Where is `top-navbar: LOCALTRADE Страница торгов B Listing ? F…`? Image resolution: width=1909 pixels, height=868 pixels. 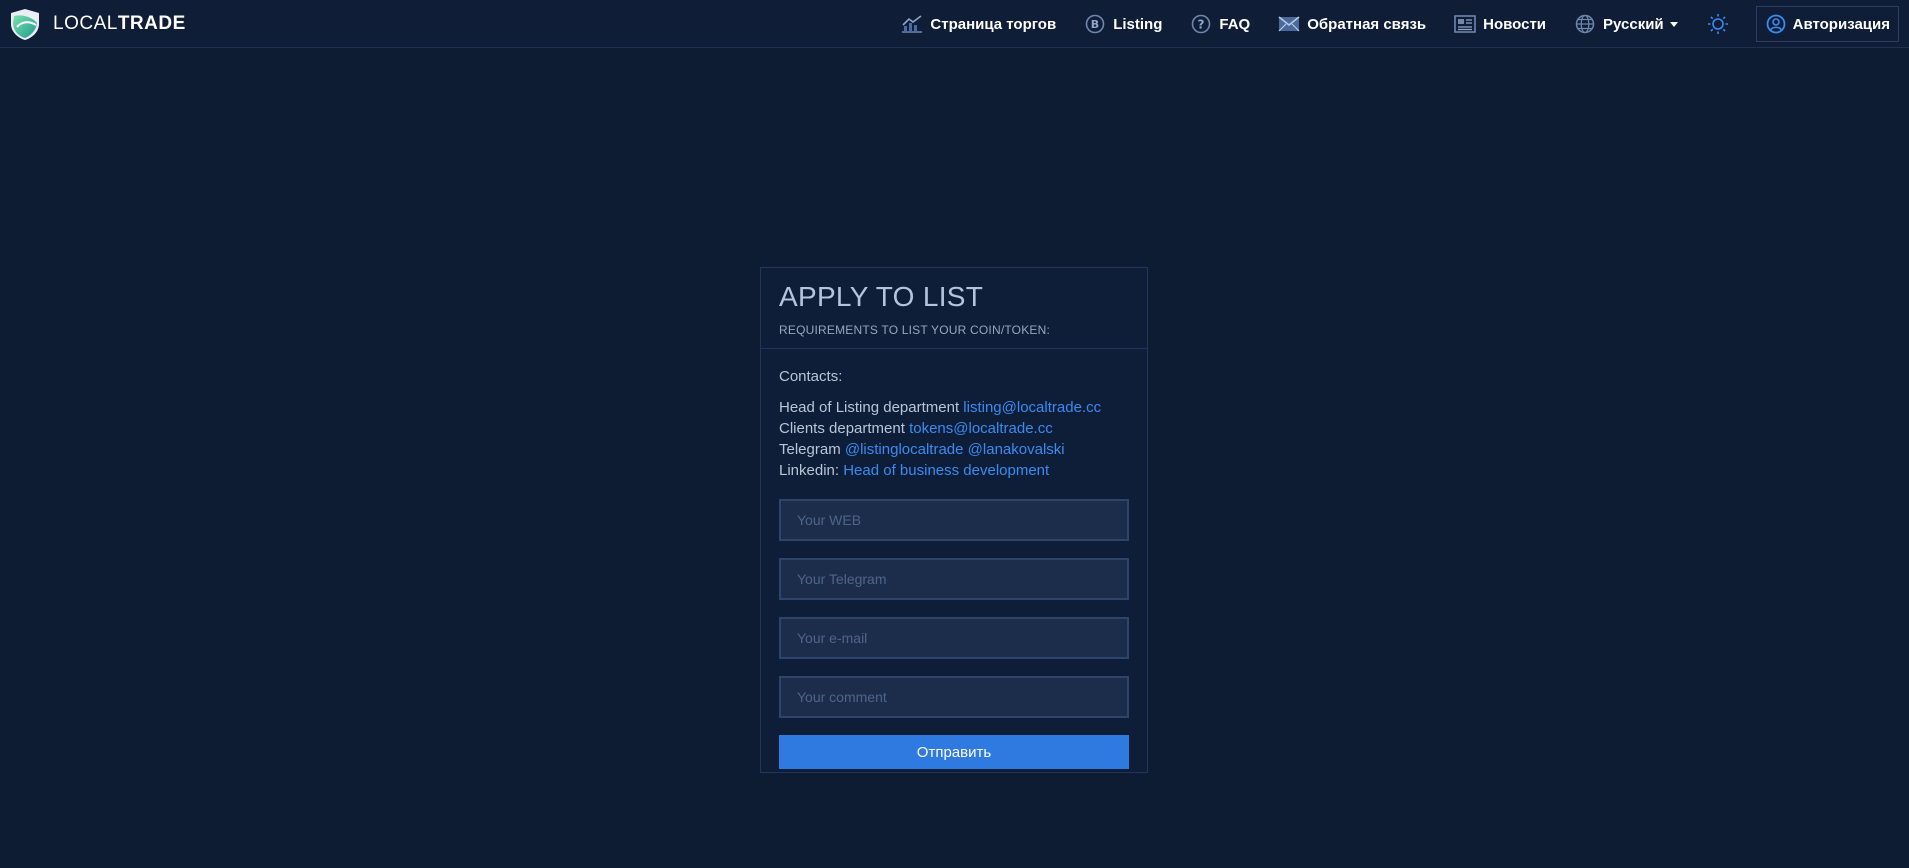
top-navbar: LOCALTRADE Страница торгов B Listing ? F… is located at coordinates (954, 24).